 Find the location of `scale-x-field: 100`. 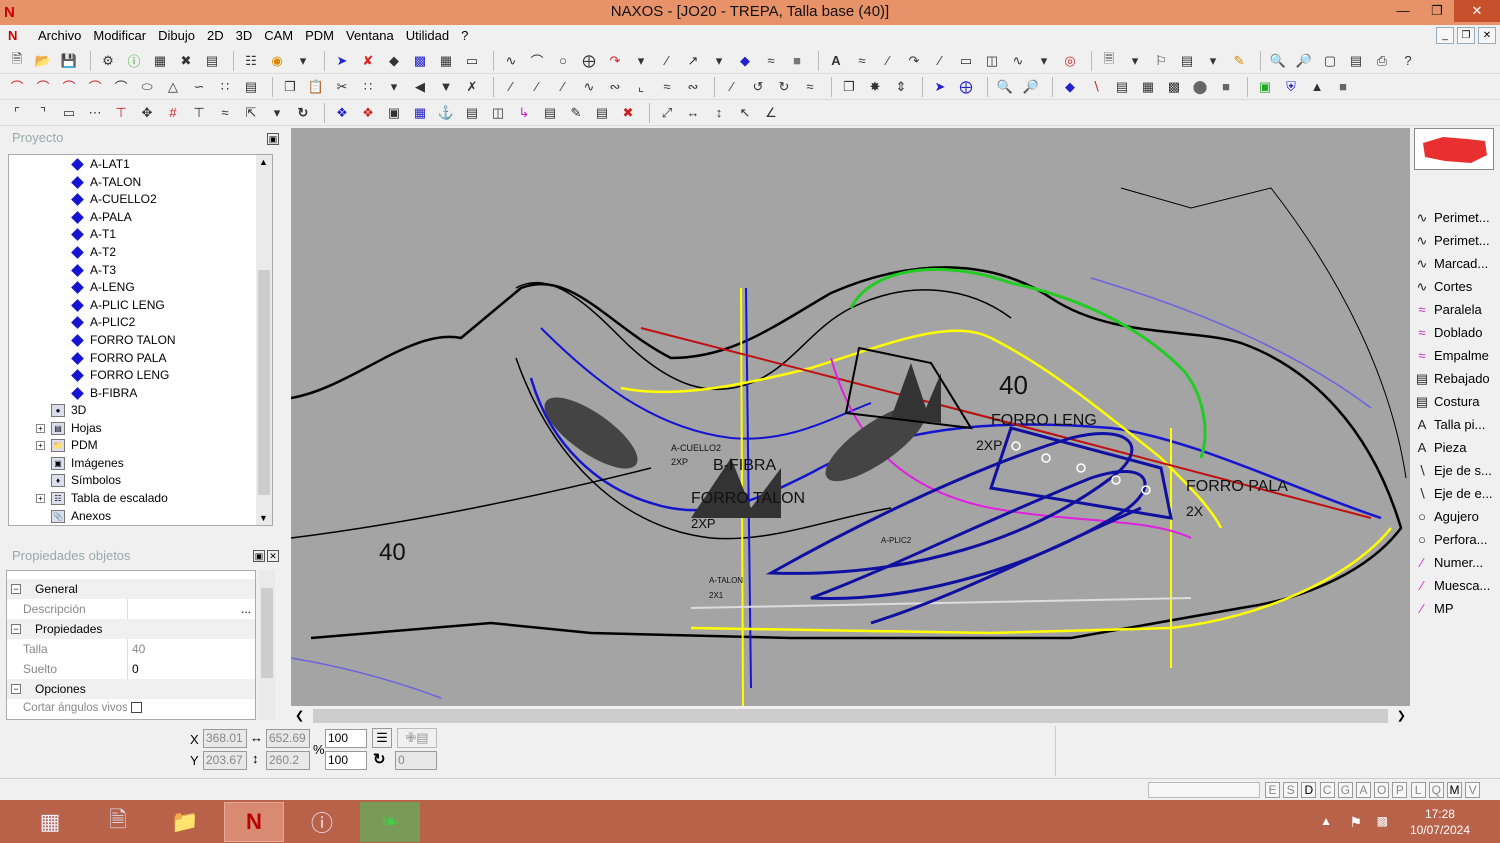

scale-x-field: 100 is located at coordinates (346, 738).